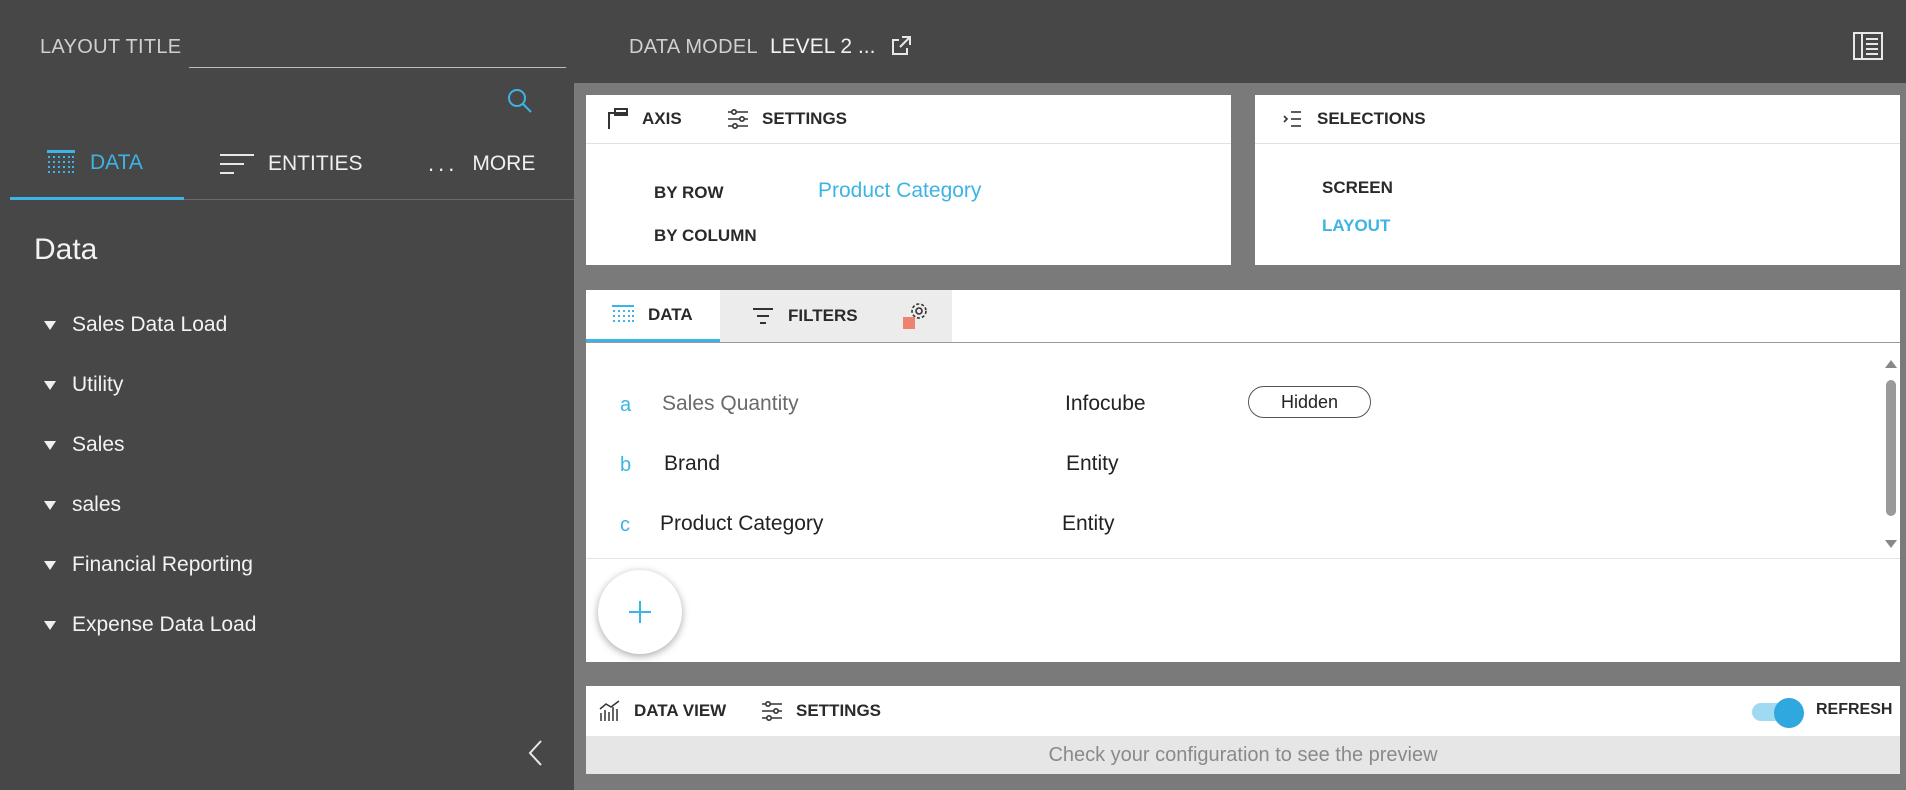 Image resolution: width=1906 pixels, height=790 pixels. What do you see at coordinates (1357, 188) in the screenshot?
I see `screen-option: SCREEN` at bounding box center [1357, 188].